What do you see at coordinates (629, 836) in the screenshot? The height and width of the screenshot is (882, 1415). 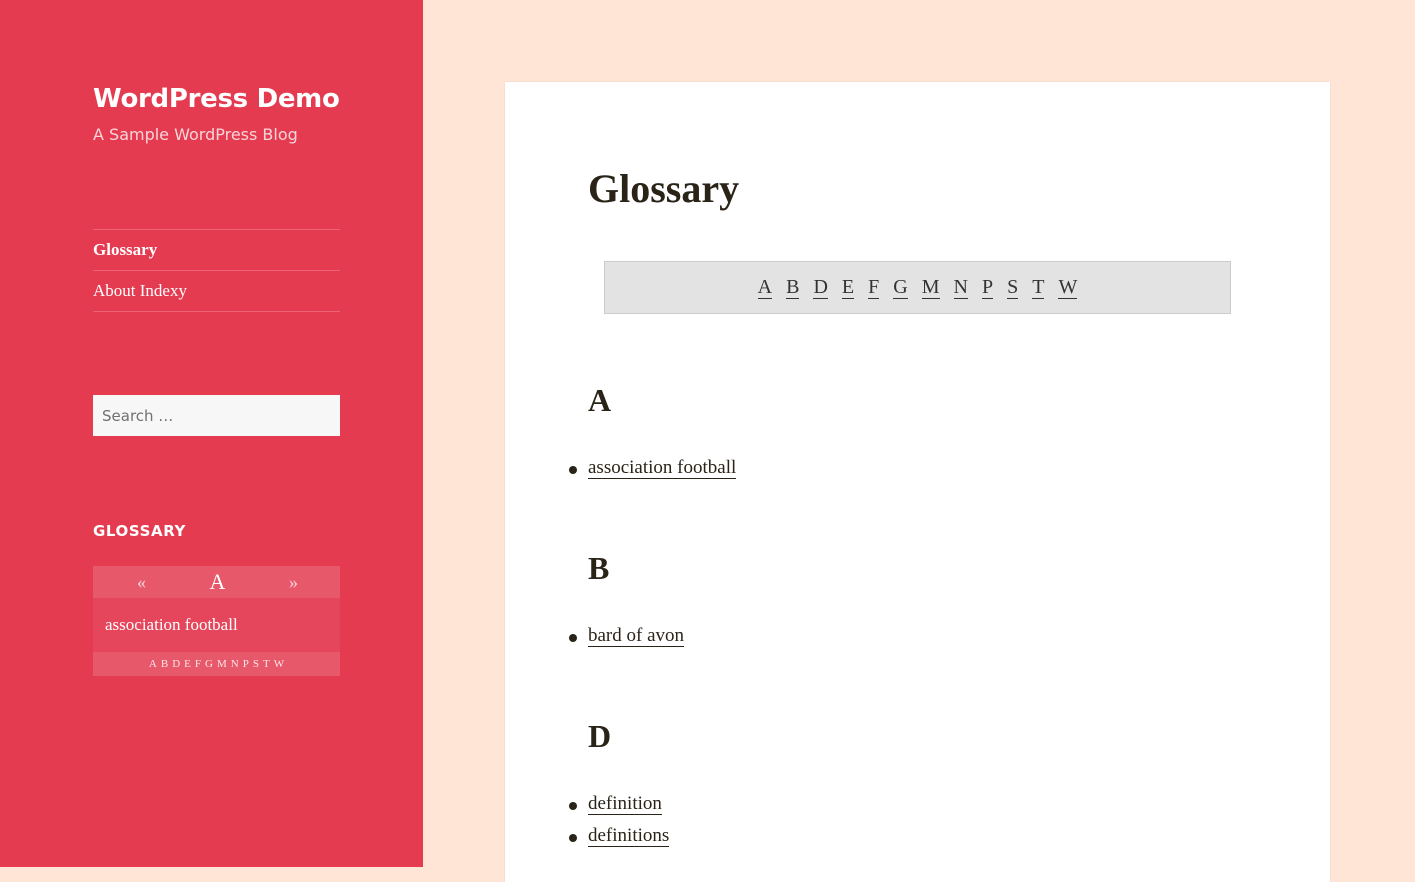 I see `term-link: definitions` at bounding box center [629, 836].